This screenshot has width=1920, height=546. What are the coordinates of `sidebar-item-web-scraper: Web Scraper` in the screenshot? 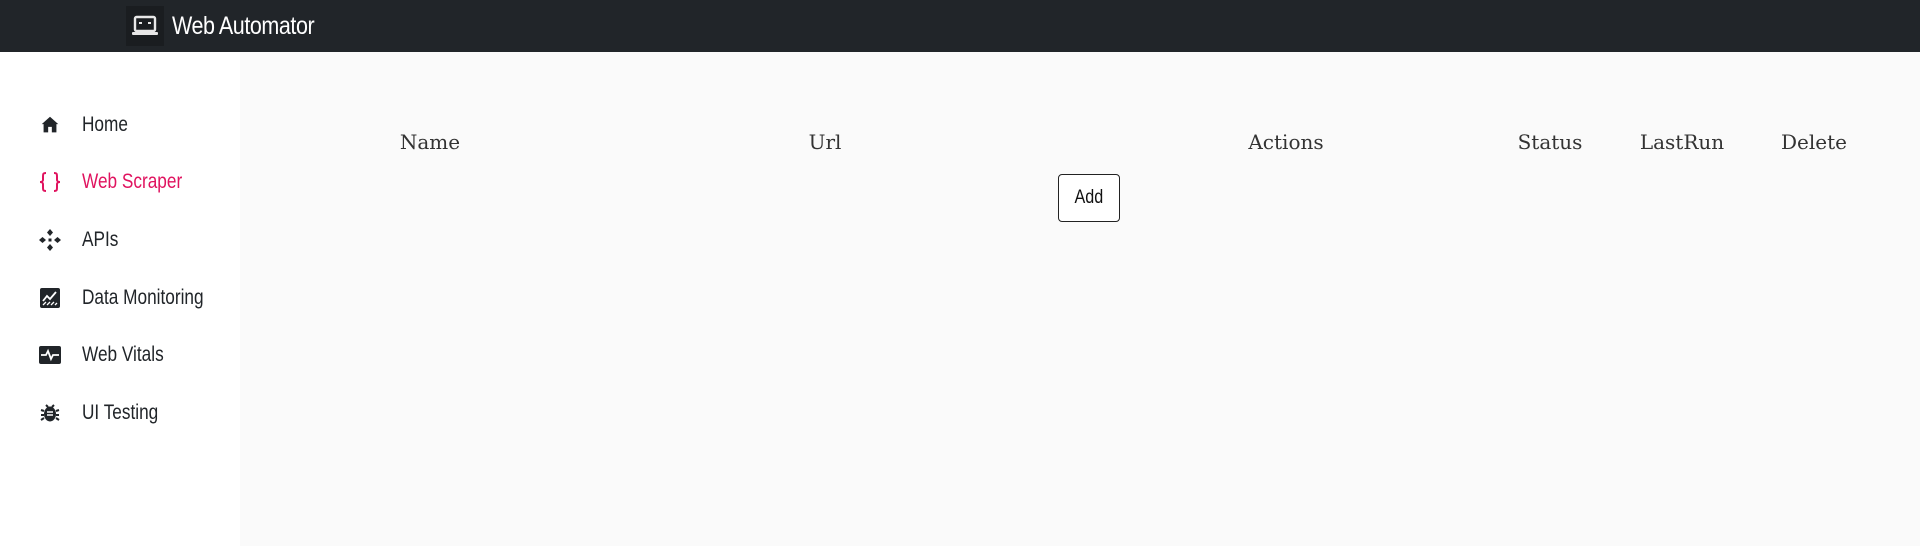 It's located at (138, 182).